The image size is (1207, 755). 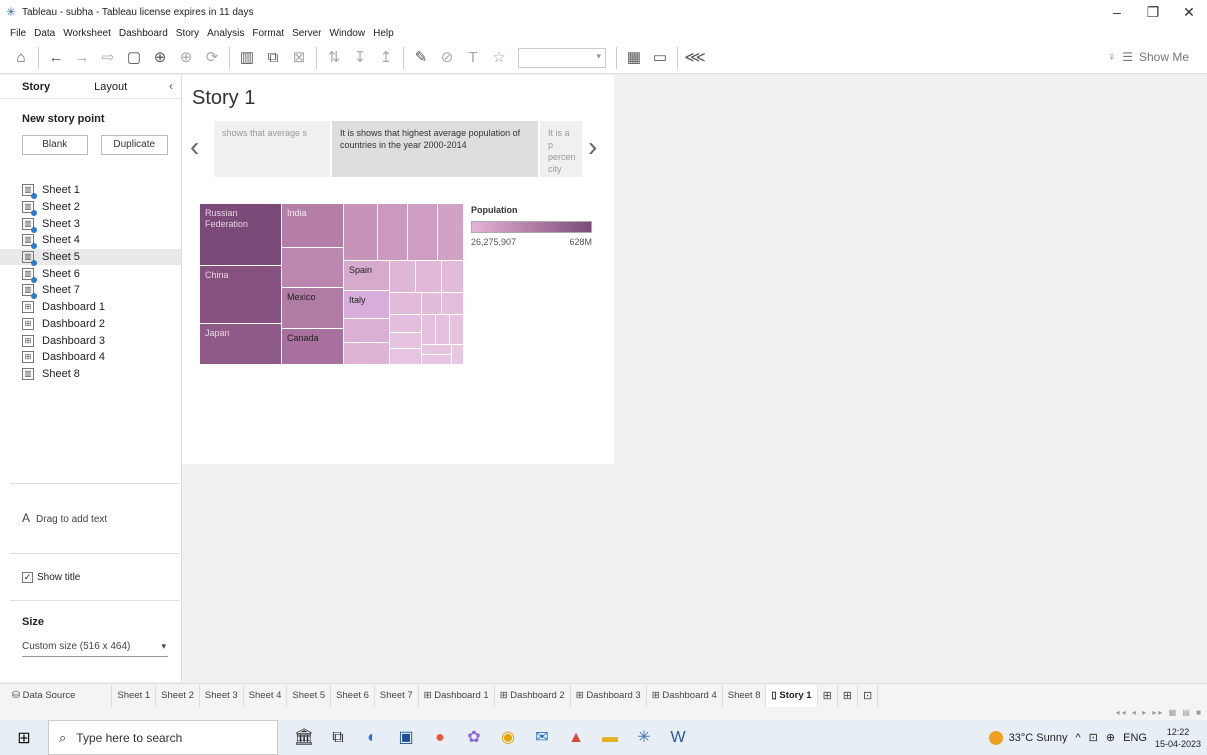 I want to click on tab-dashboard-2: ⊞ Dashboard 2, so click(x=533, y=695).